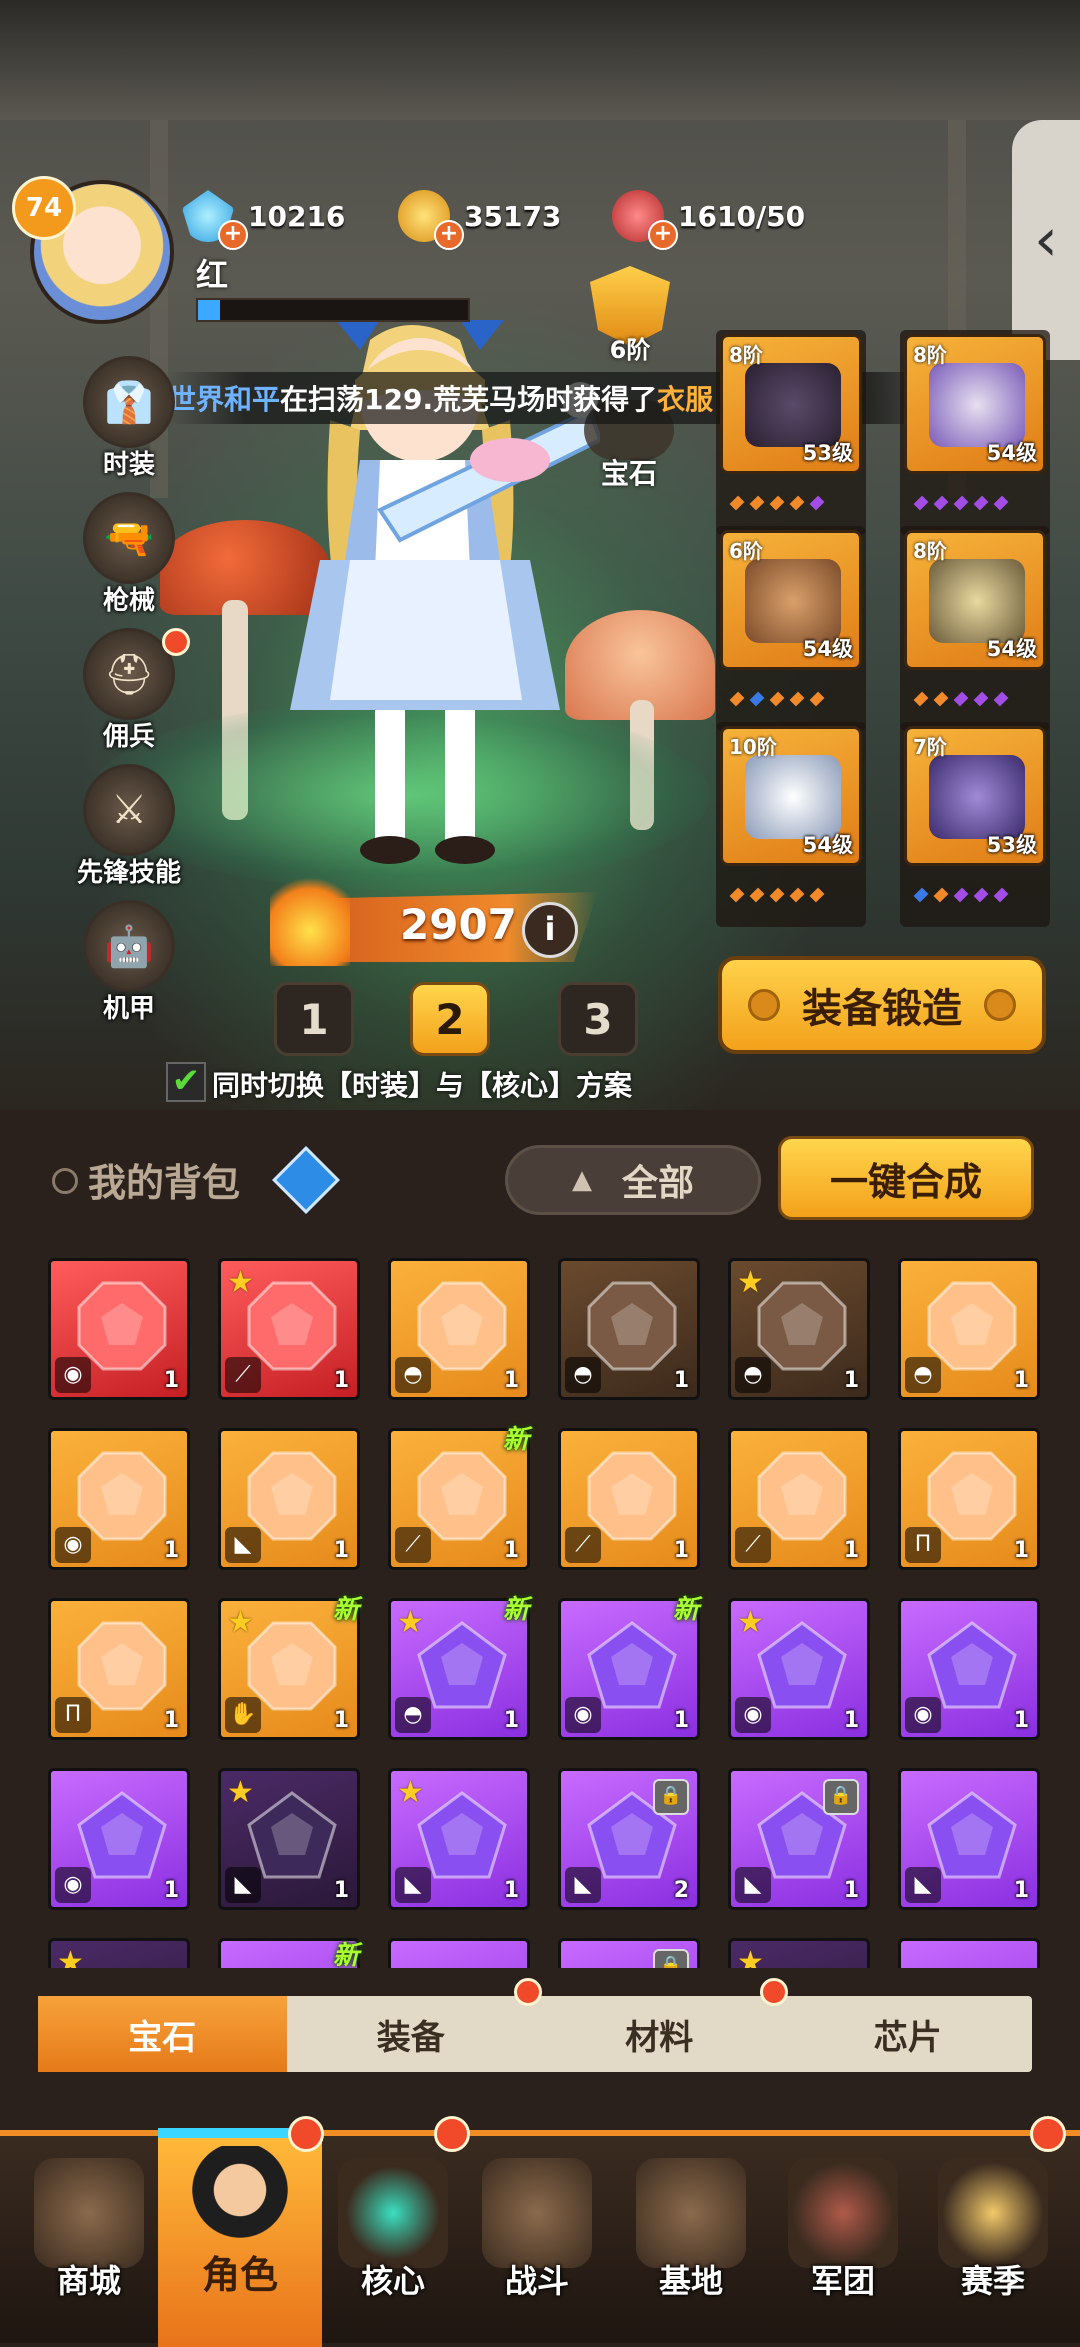  What do you see at coordinates (791, 422) in the screenshot?
I see `equip-slot-helmet: 8阶 53级` at bounding box center [791, 422].